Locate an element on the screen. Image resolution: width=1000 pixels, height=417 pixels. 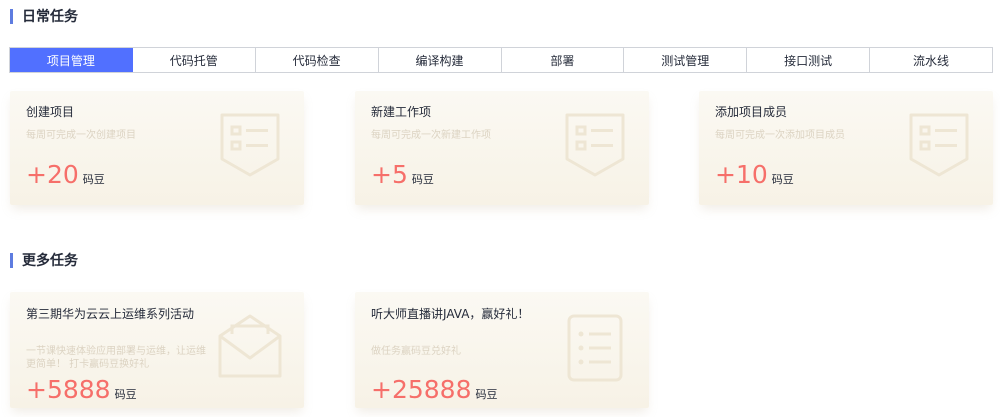
task-reward: +25888 码豆 is located at coordinates (434, 389).